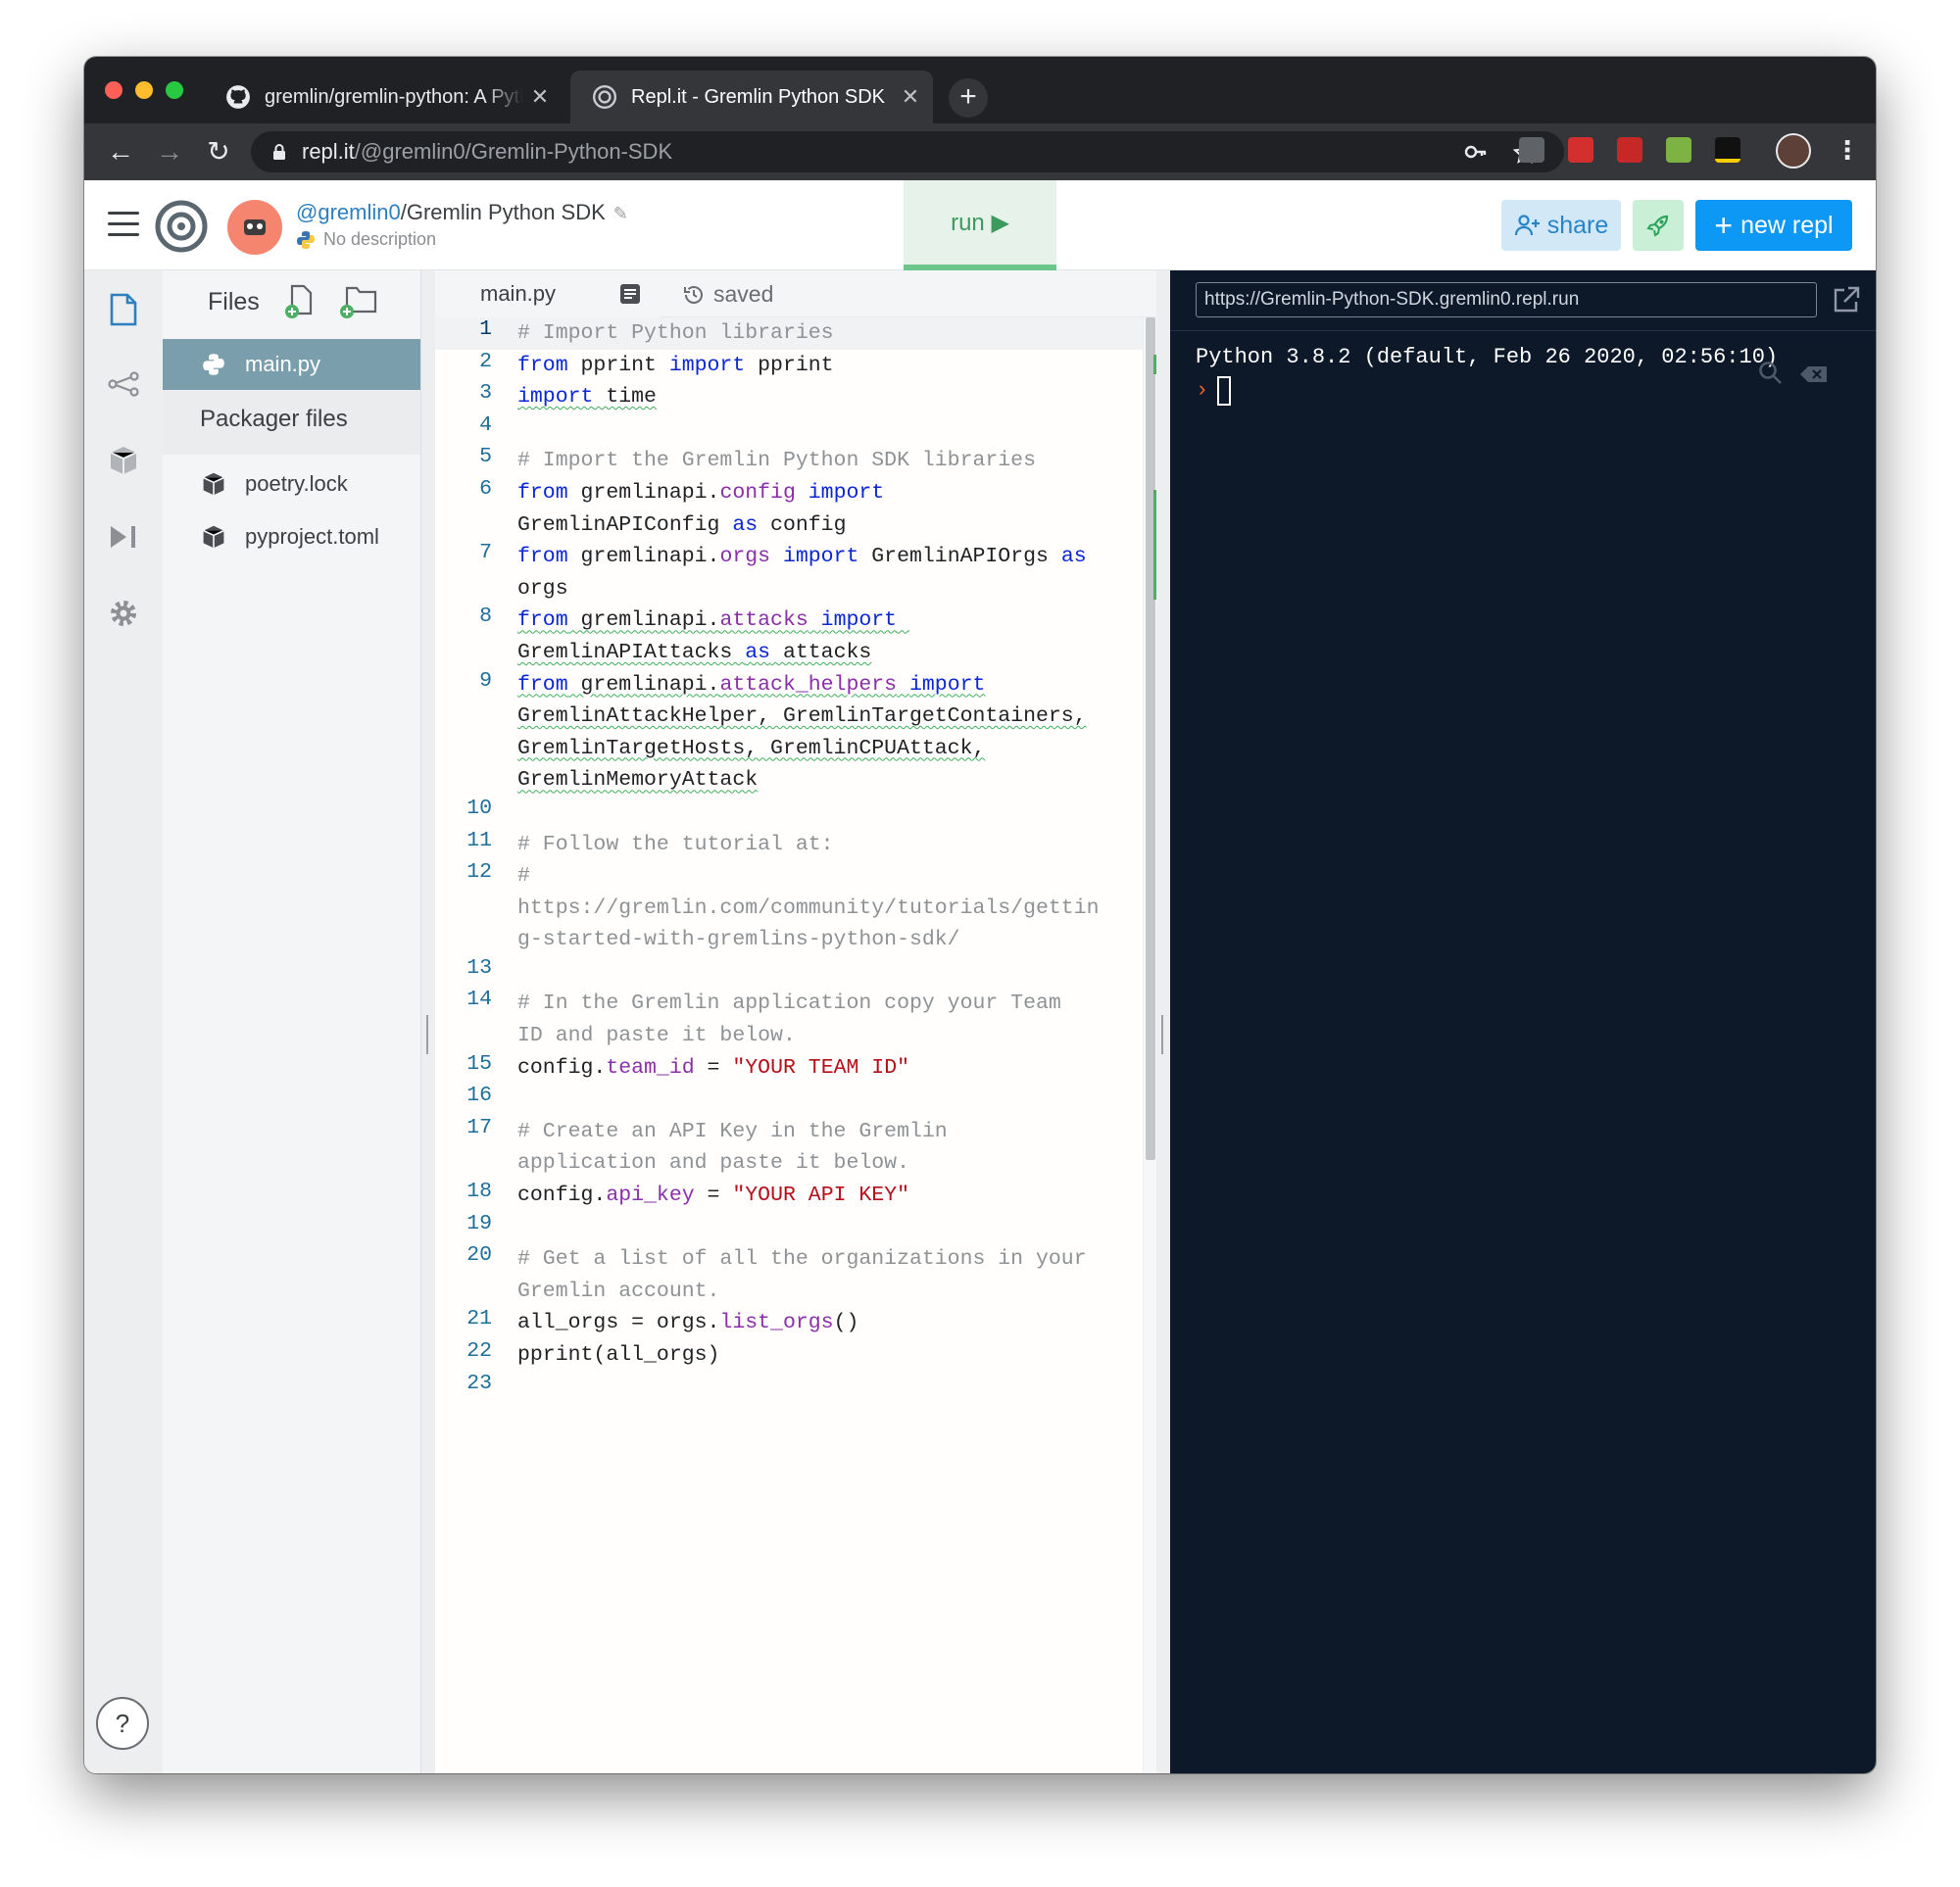 Image resolution: width=1960 pixels, height=1887 pixels. I want to click on key-icon, so click(1476, 152).